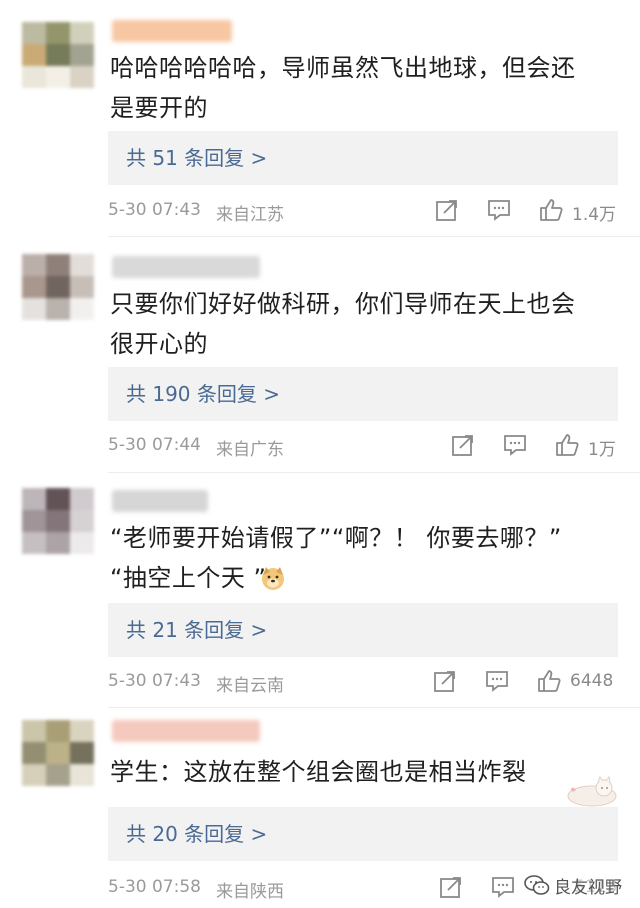  What do you see at coordinates (537, 885) in the screenshot?
I see `wechat-icon` at bounding box center [537, 885].